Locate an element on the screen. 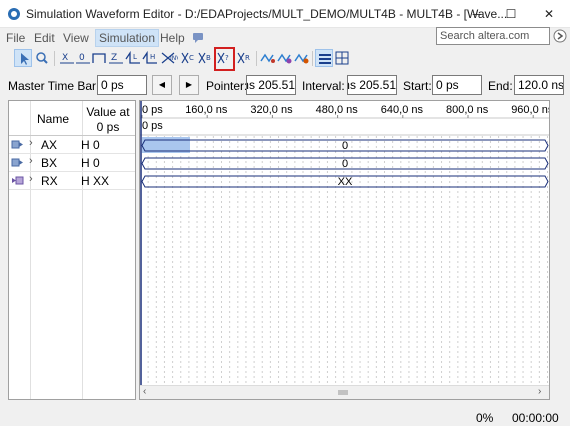  interval-field: 205.51 ns is located at coordinates (372, 85).